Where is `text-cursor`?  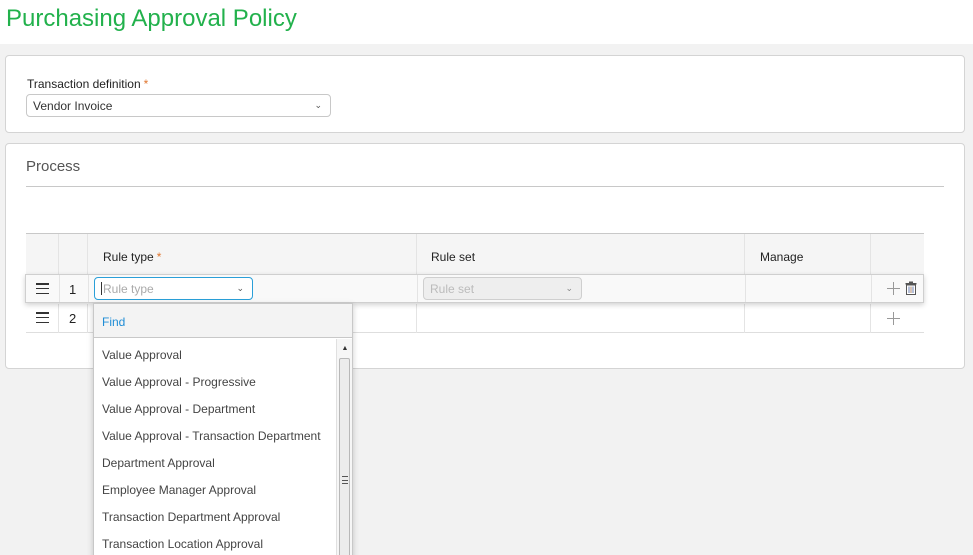 text-cursor is located at coordinates (101, 288).